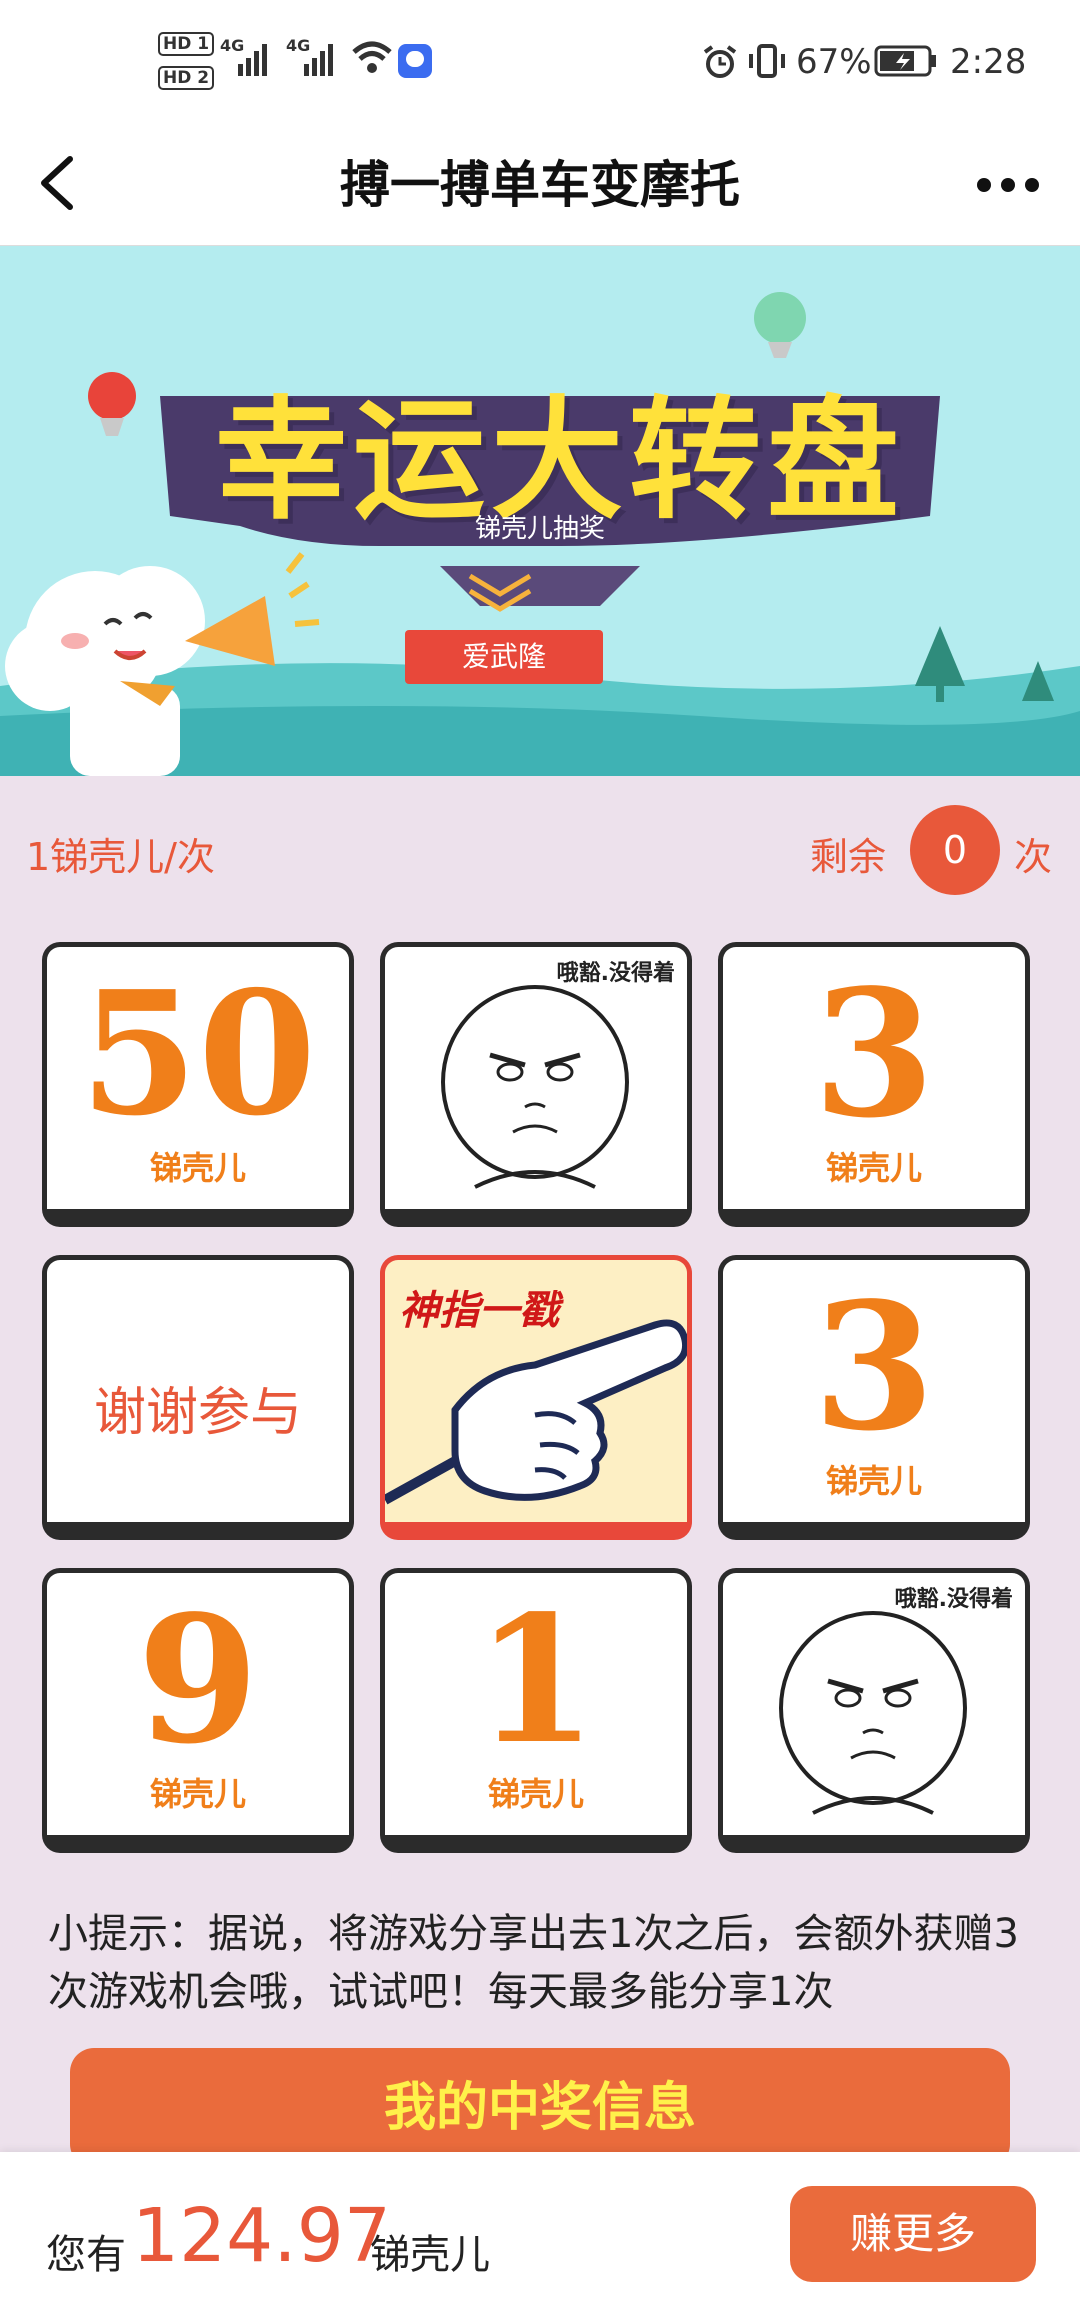 The height and width of the screenshot is (2310, 1080). What do you see at coordinates (186, 44) in the screenshot?
I see `hd1-indicator: HD 1` at bounding box center [186, 44].